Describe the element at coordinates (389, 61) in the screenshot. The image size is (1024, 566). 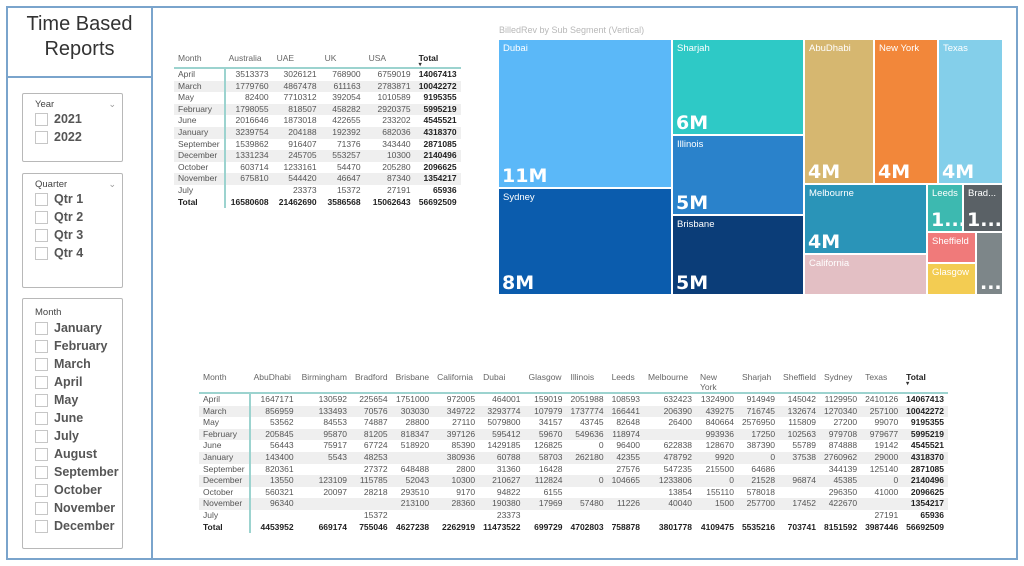
I see `column-header: USA` at that location.